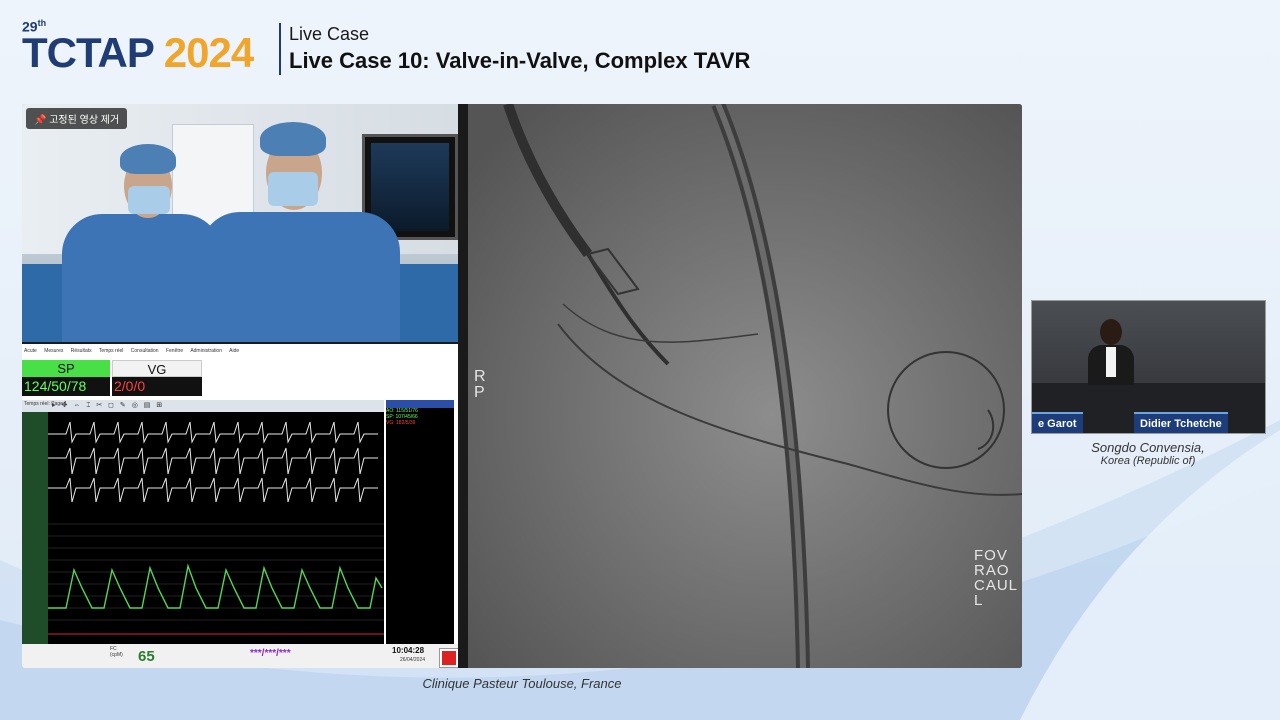  What do you see at coordinates (234, 351) in the screenshot?
I see `menu-item: Aide` at bounding box center [234, 351].